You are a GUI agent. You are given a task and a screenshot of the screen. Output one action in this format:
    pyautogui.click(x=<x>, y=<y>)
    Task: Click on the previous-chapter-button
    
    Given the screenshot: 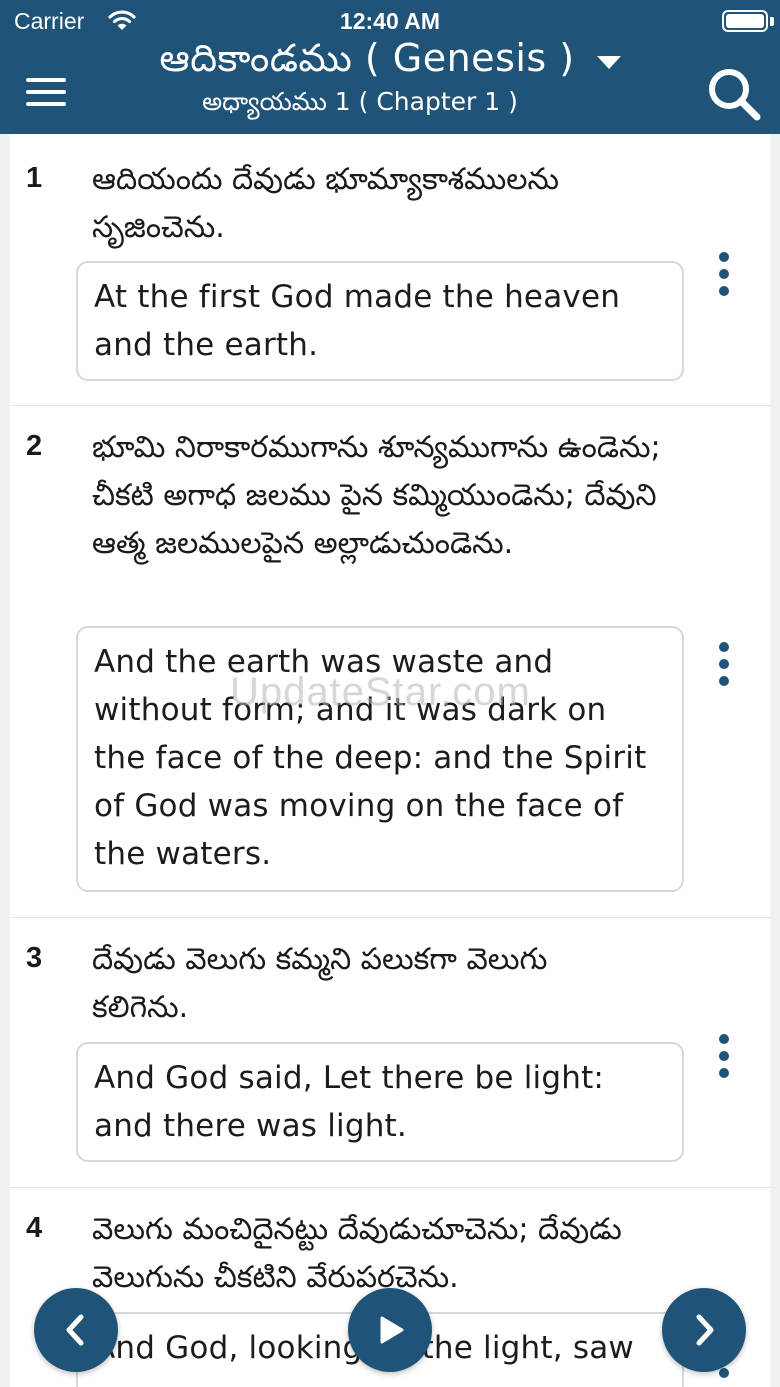 What is the action you would take?
    pyautogui.click(x=76, y=1330)
    